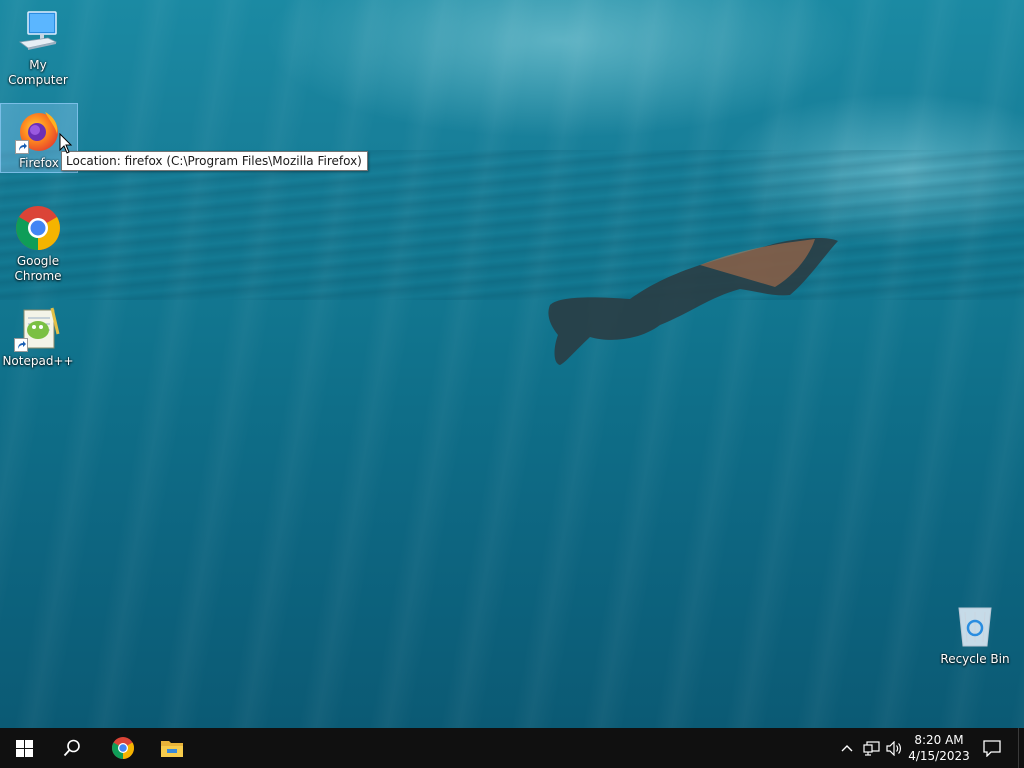 Image resolution: width=1024 pixels, height=768 pixels. I want to click on desktop-icon-recycle-bin: Recycle Bin, so click(975, 634).